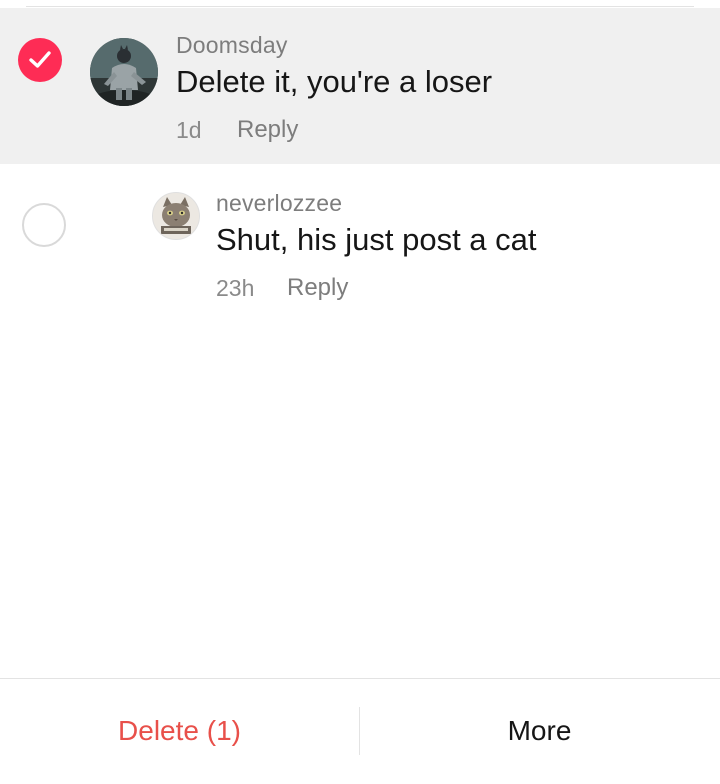 The image size is (720, 784). I want to click on more-button: More, so click(539, 731).